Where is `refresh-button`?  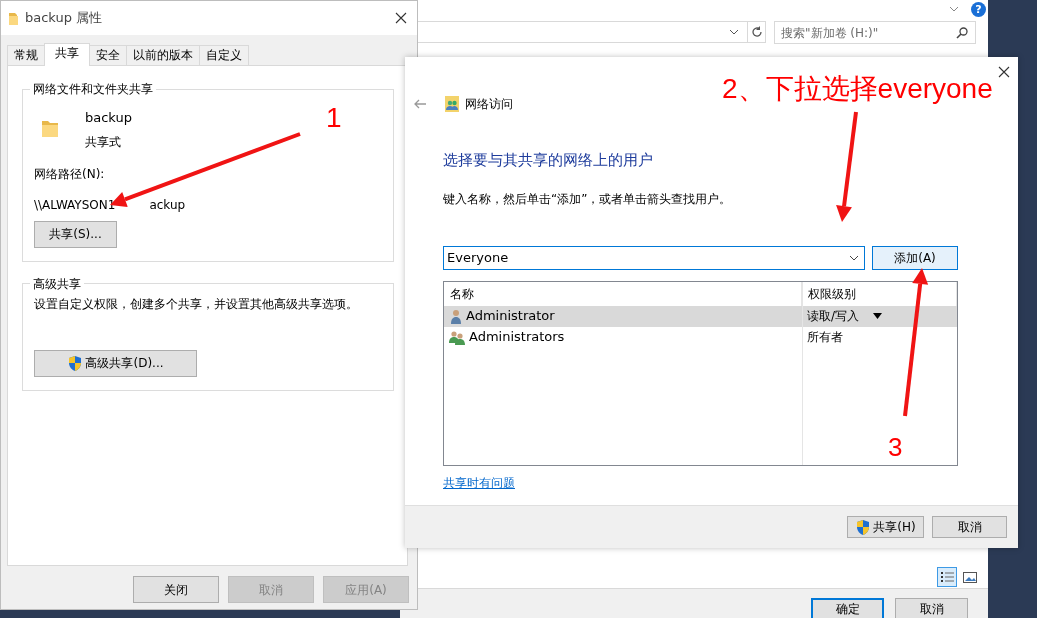
refresh-button is located at coordinates (756, 32).